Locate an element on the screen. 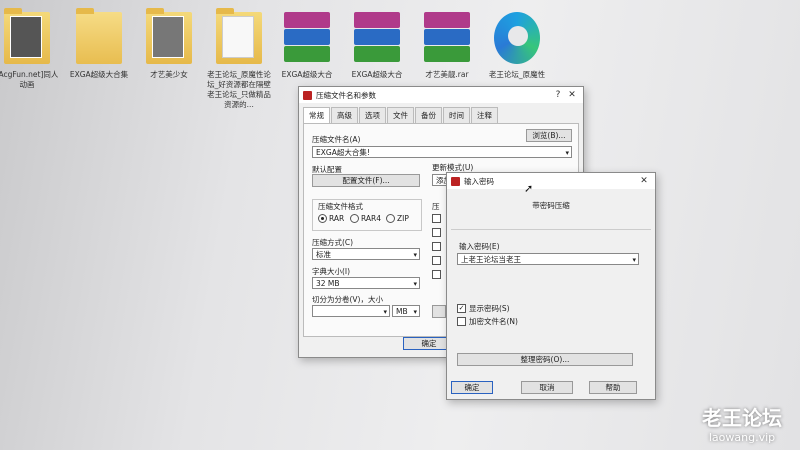 The image size is (800, 450). tab-files: 文件 is located at coordinates (400, 115).